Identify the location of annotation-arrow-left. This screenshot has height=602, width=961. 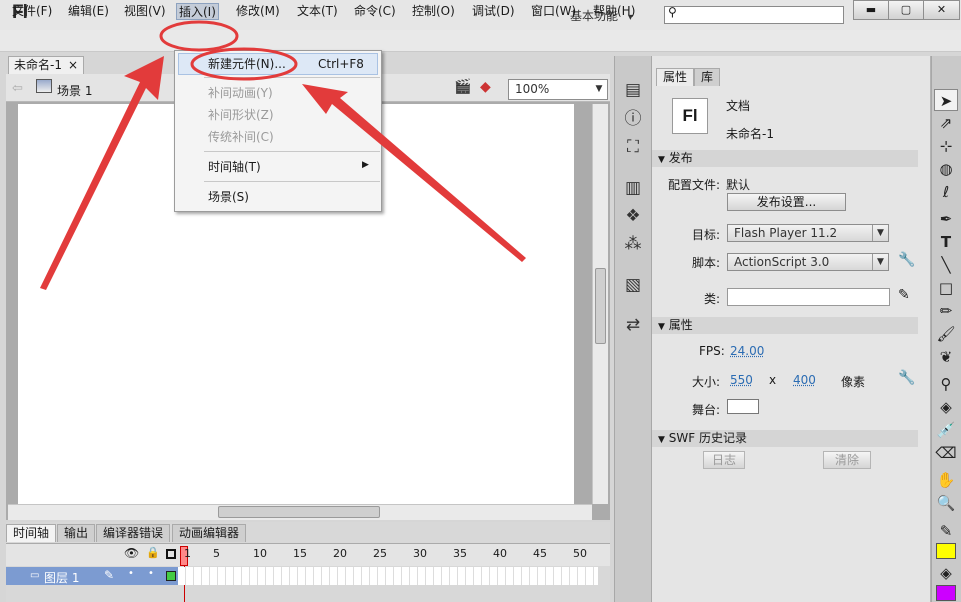
(102, 173).